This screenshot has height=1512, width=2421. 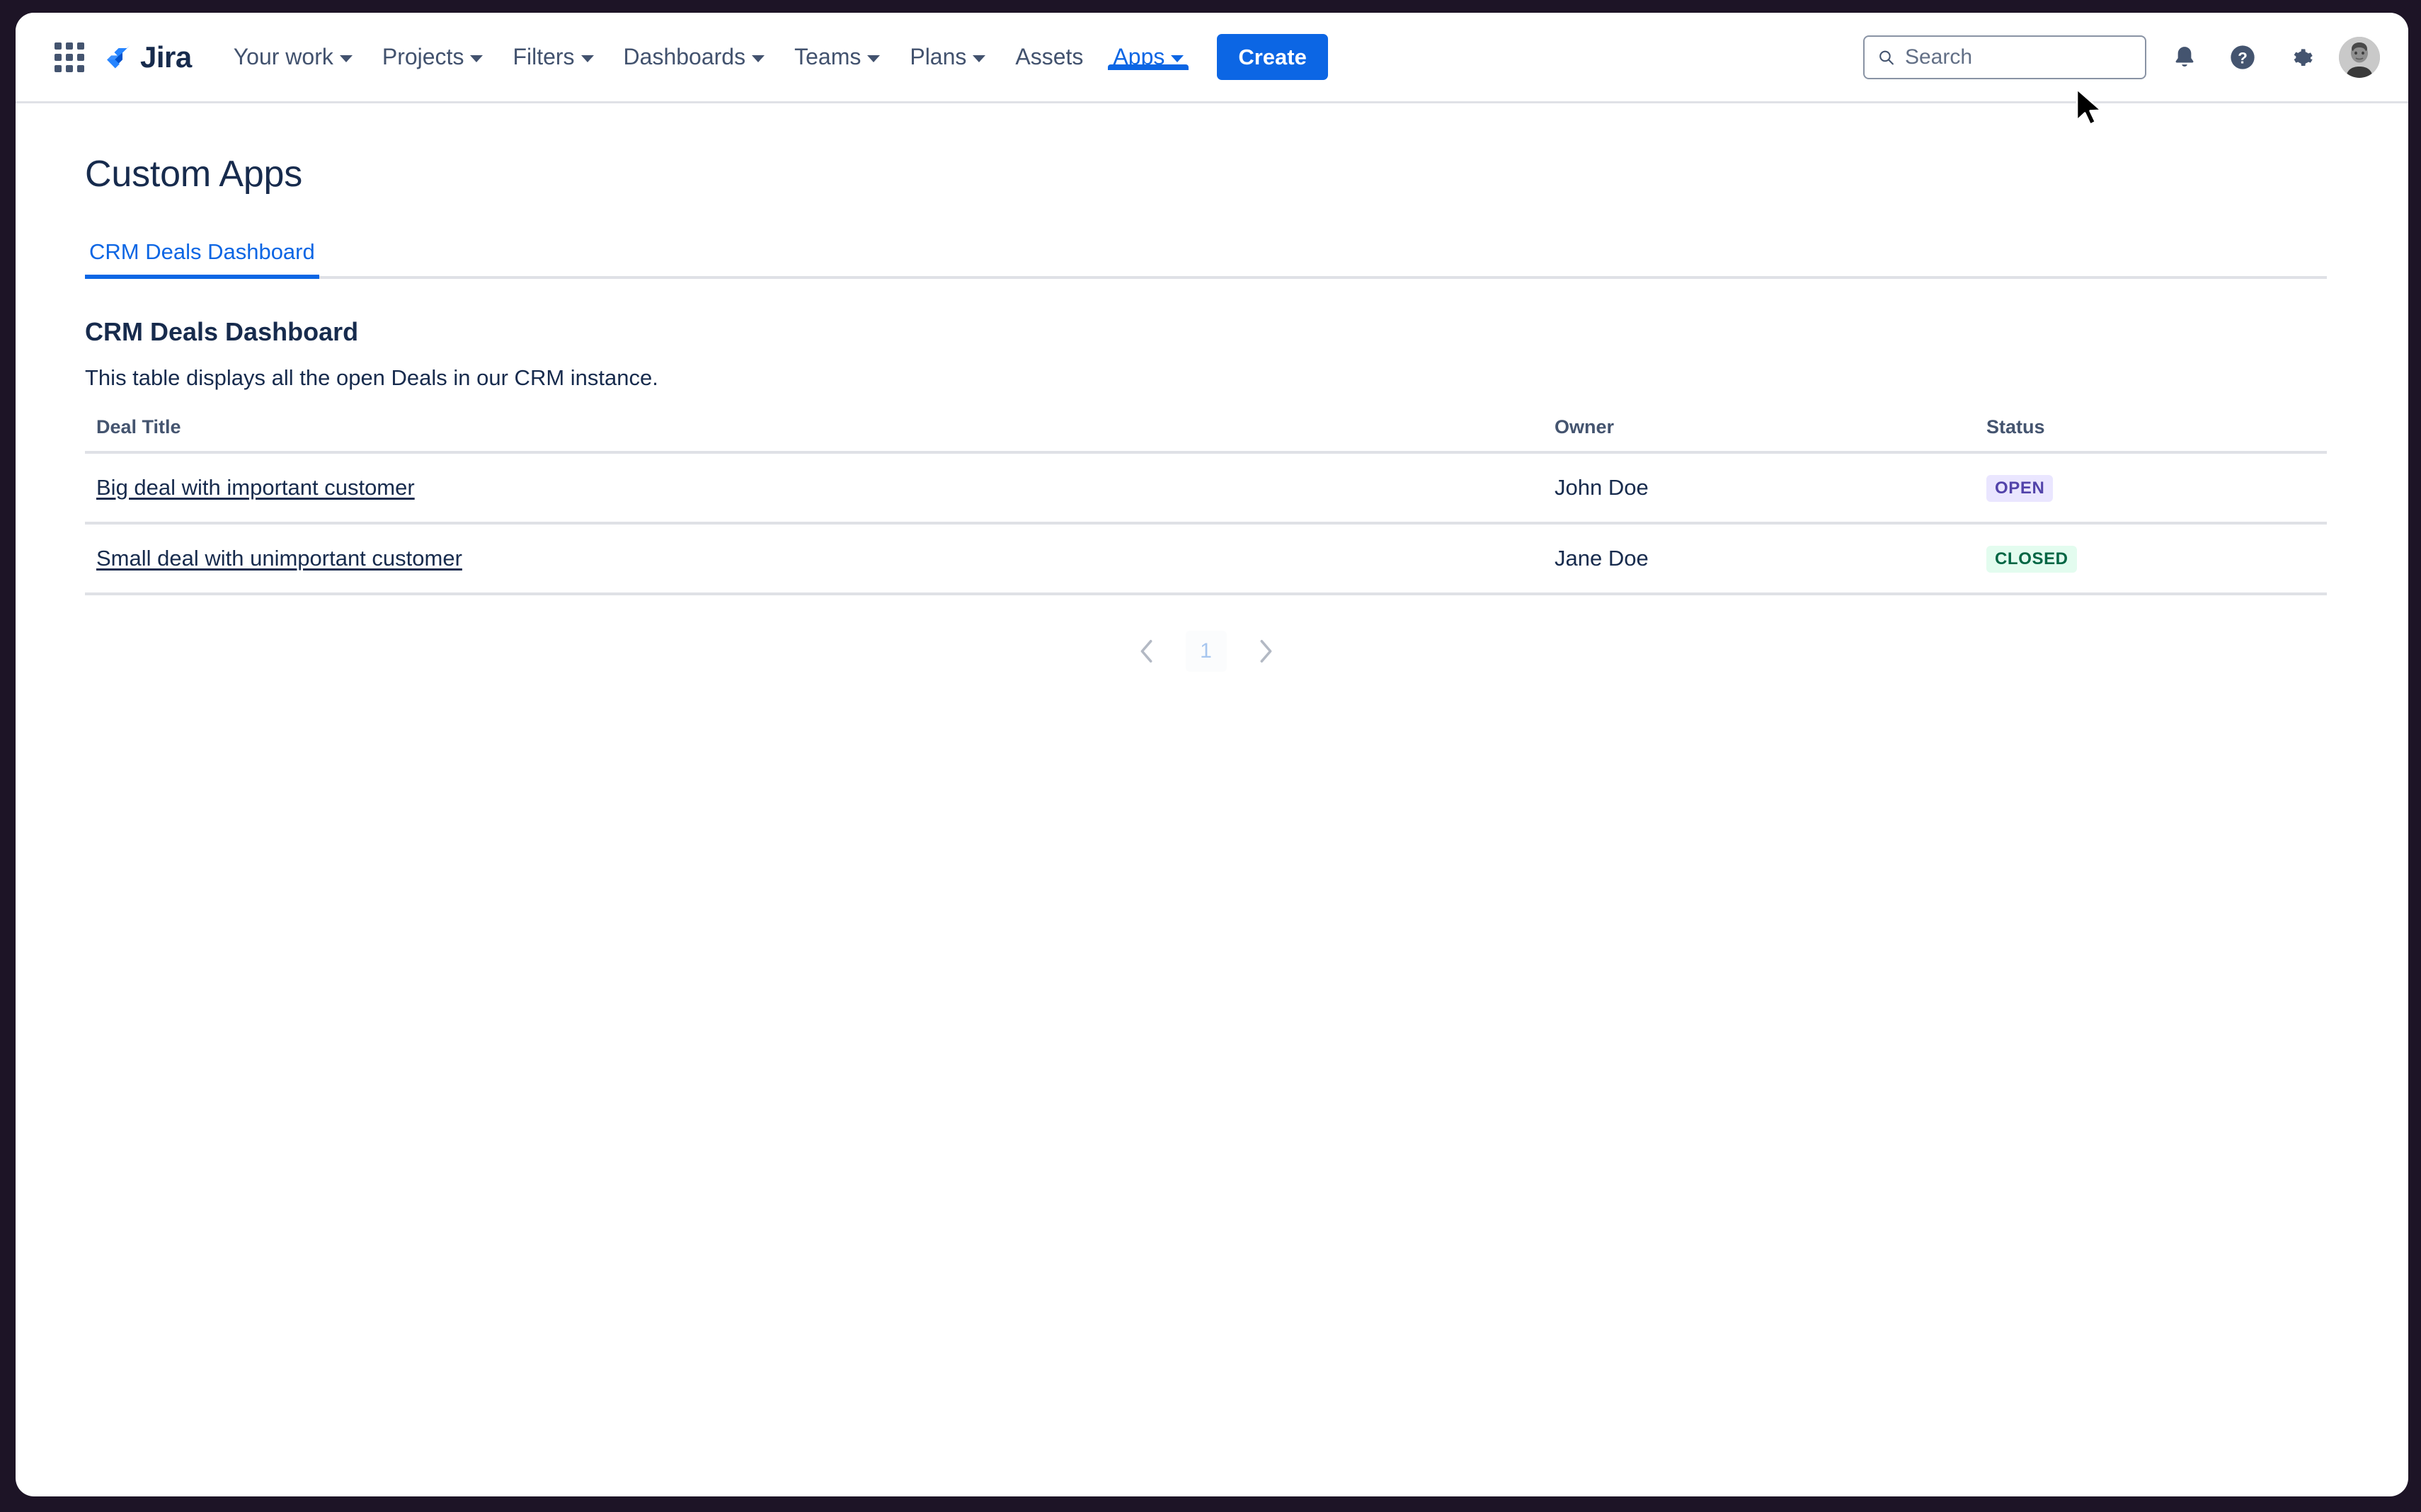 What do you see at coordinates (118, 56) in the screenshot?
I see `jira-logo-icon` at bounding box center [118, 56].